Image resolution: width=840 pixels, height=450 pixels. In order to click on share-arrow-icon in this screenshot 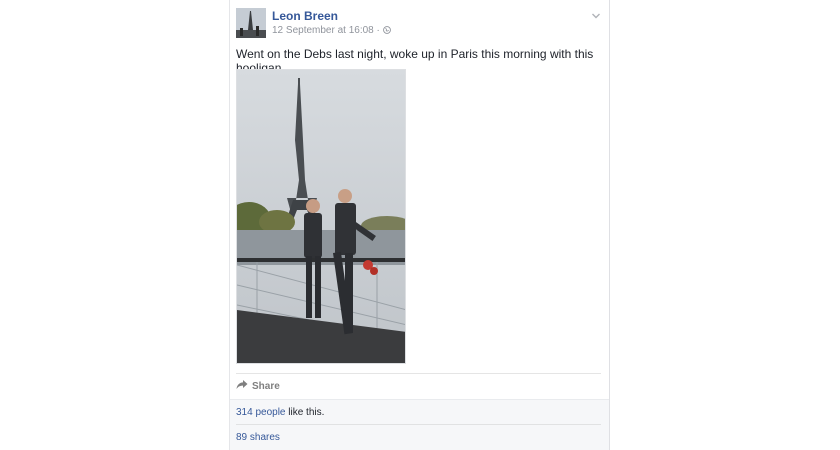, I will do `click(242, 386)`.